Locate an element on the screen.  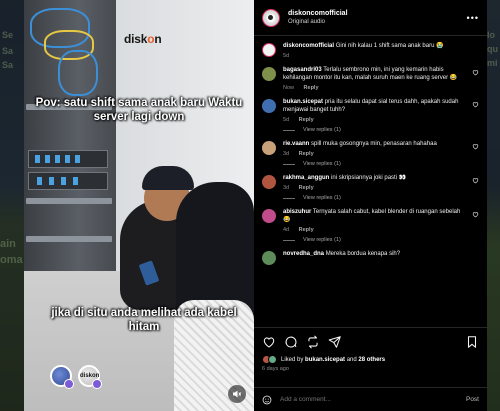
liker-avatar is located at coordinates (272, 359).